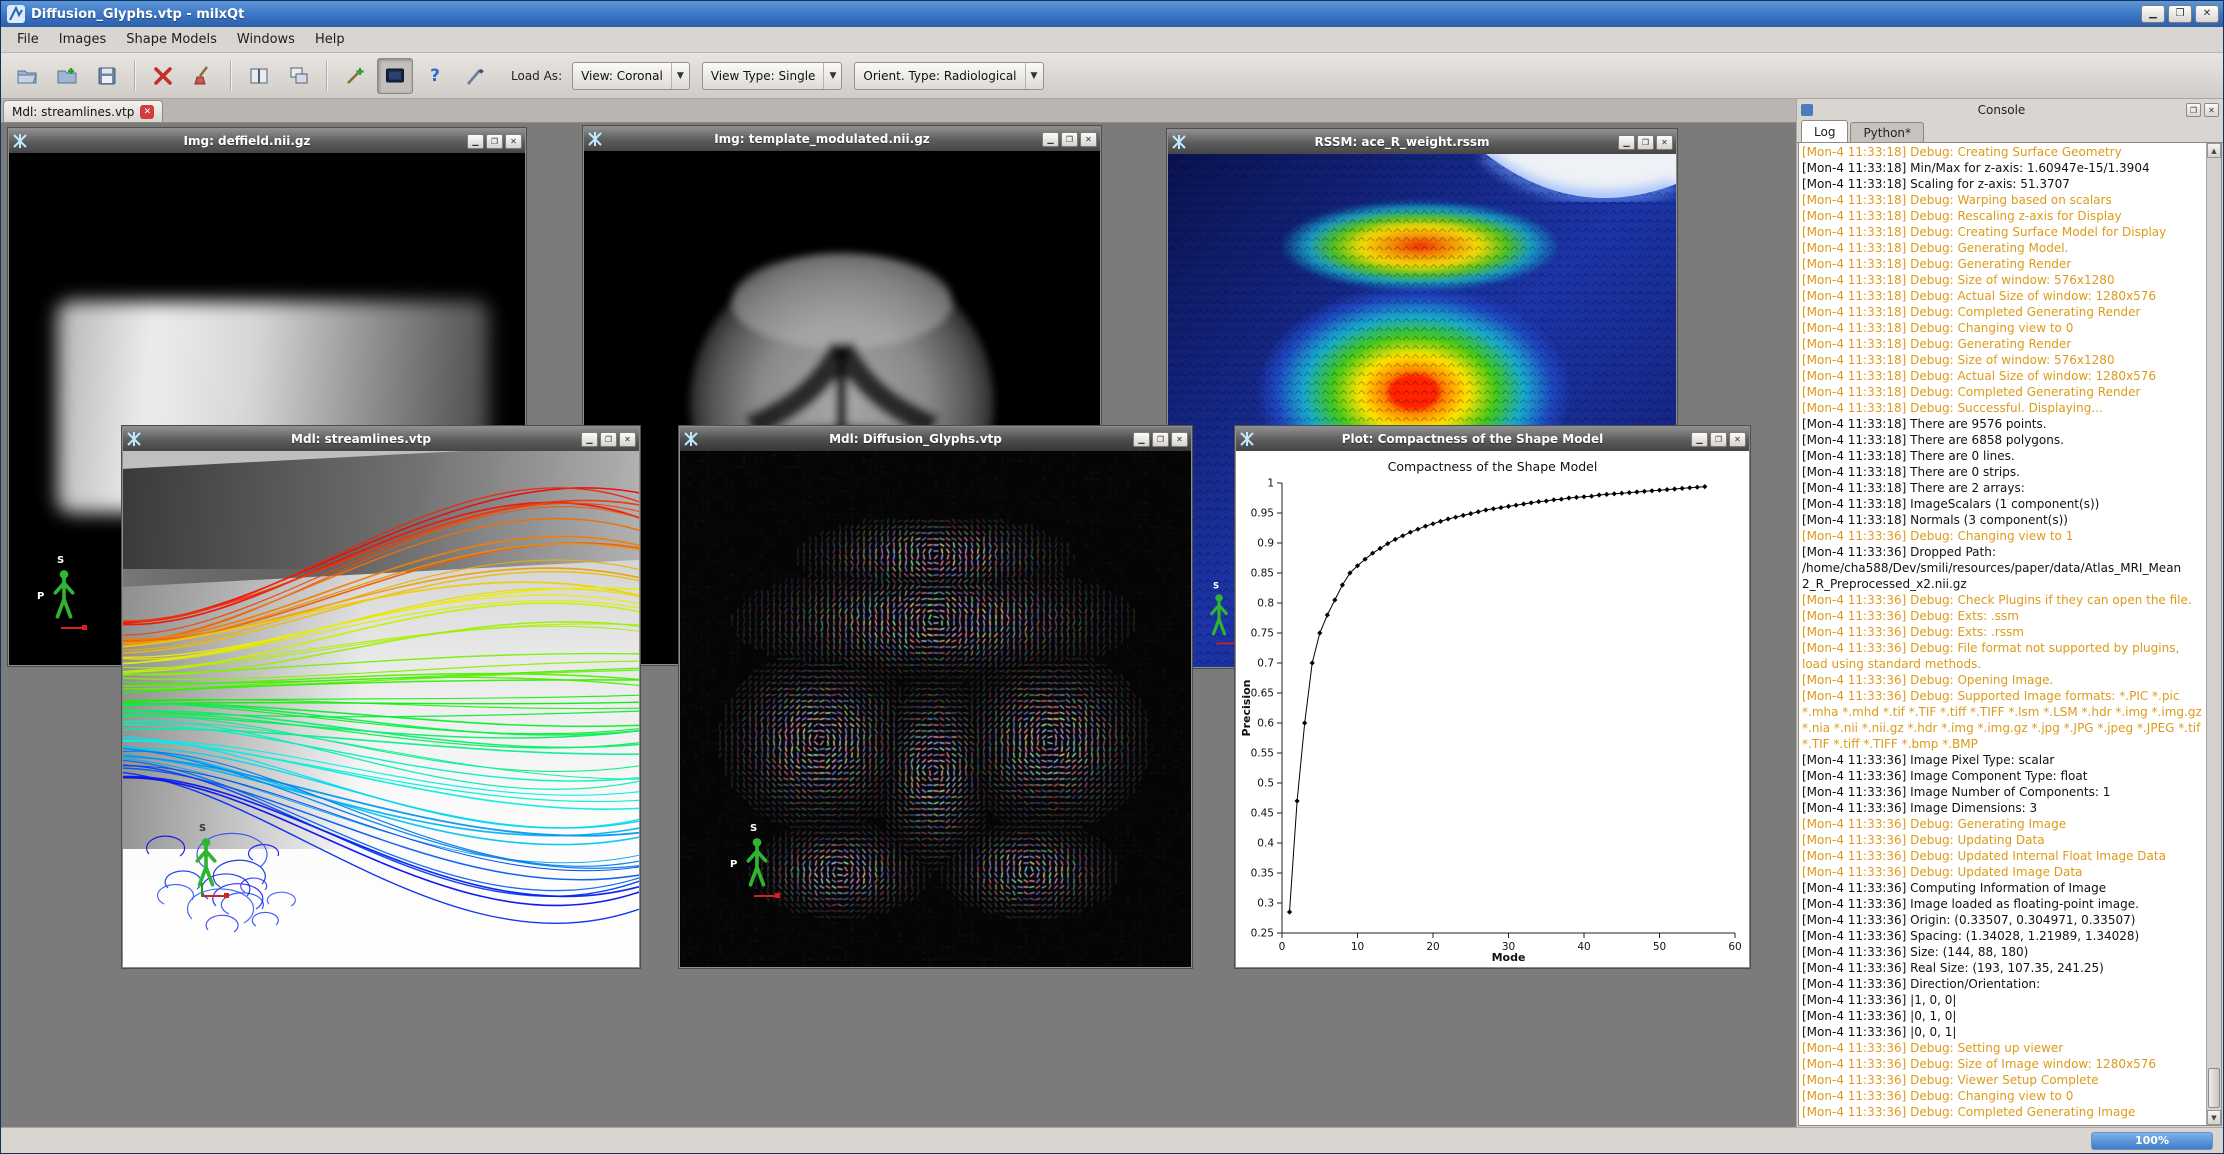 This screenshot has width=2224, height=1154. What do you see at coordinates (2010, 110) in the screenshot?
I see `console-header: Console ❐ ✕` at bounding box center [2010, 110].